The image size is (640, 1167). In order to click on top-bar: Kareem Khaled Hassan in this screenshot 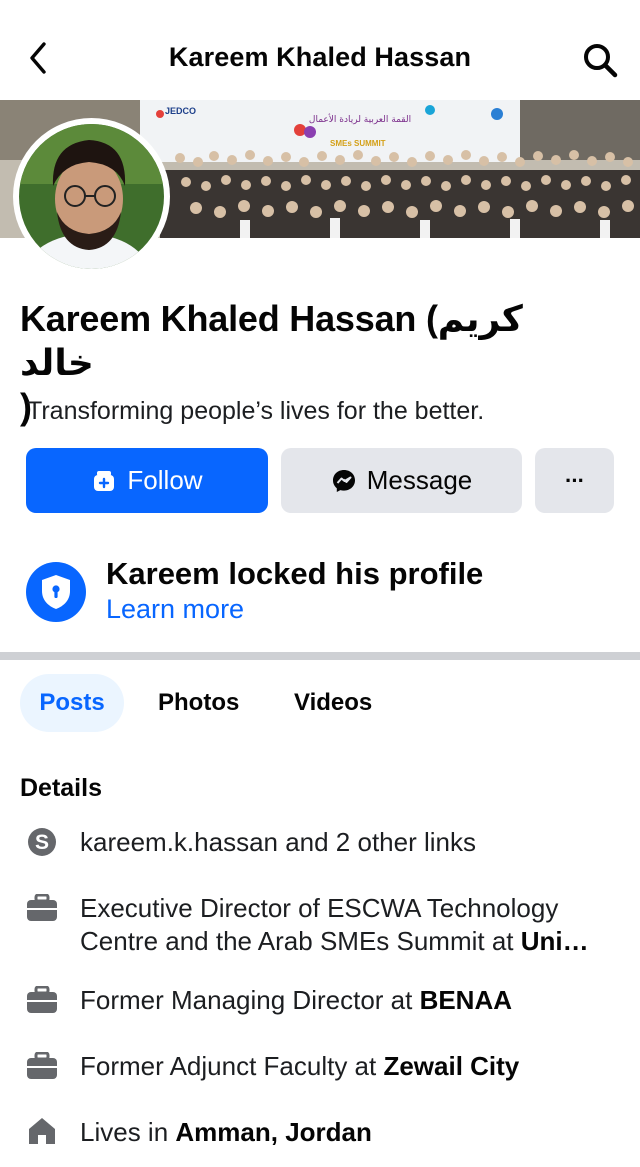, I will do `click(320, 50)`.